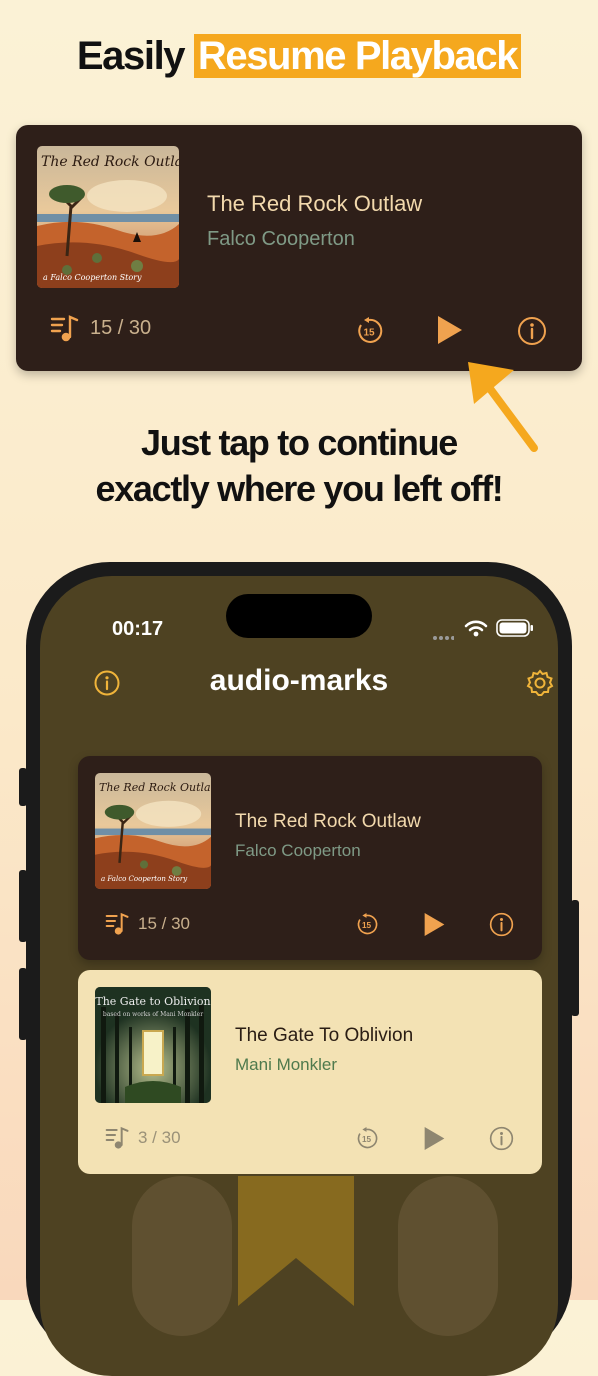 The width and height of the screenshot is (598, 1376). What do you see at coordinates (448, 1256) in the screenshot?
I see `background-logo-right` at bounding box center [448, 1256].